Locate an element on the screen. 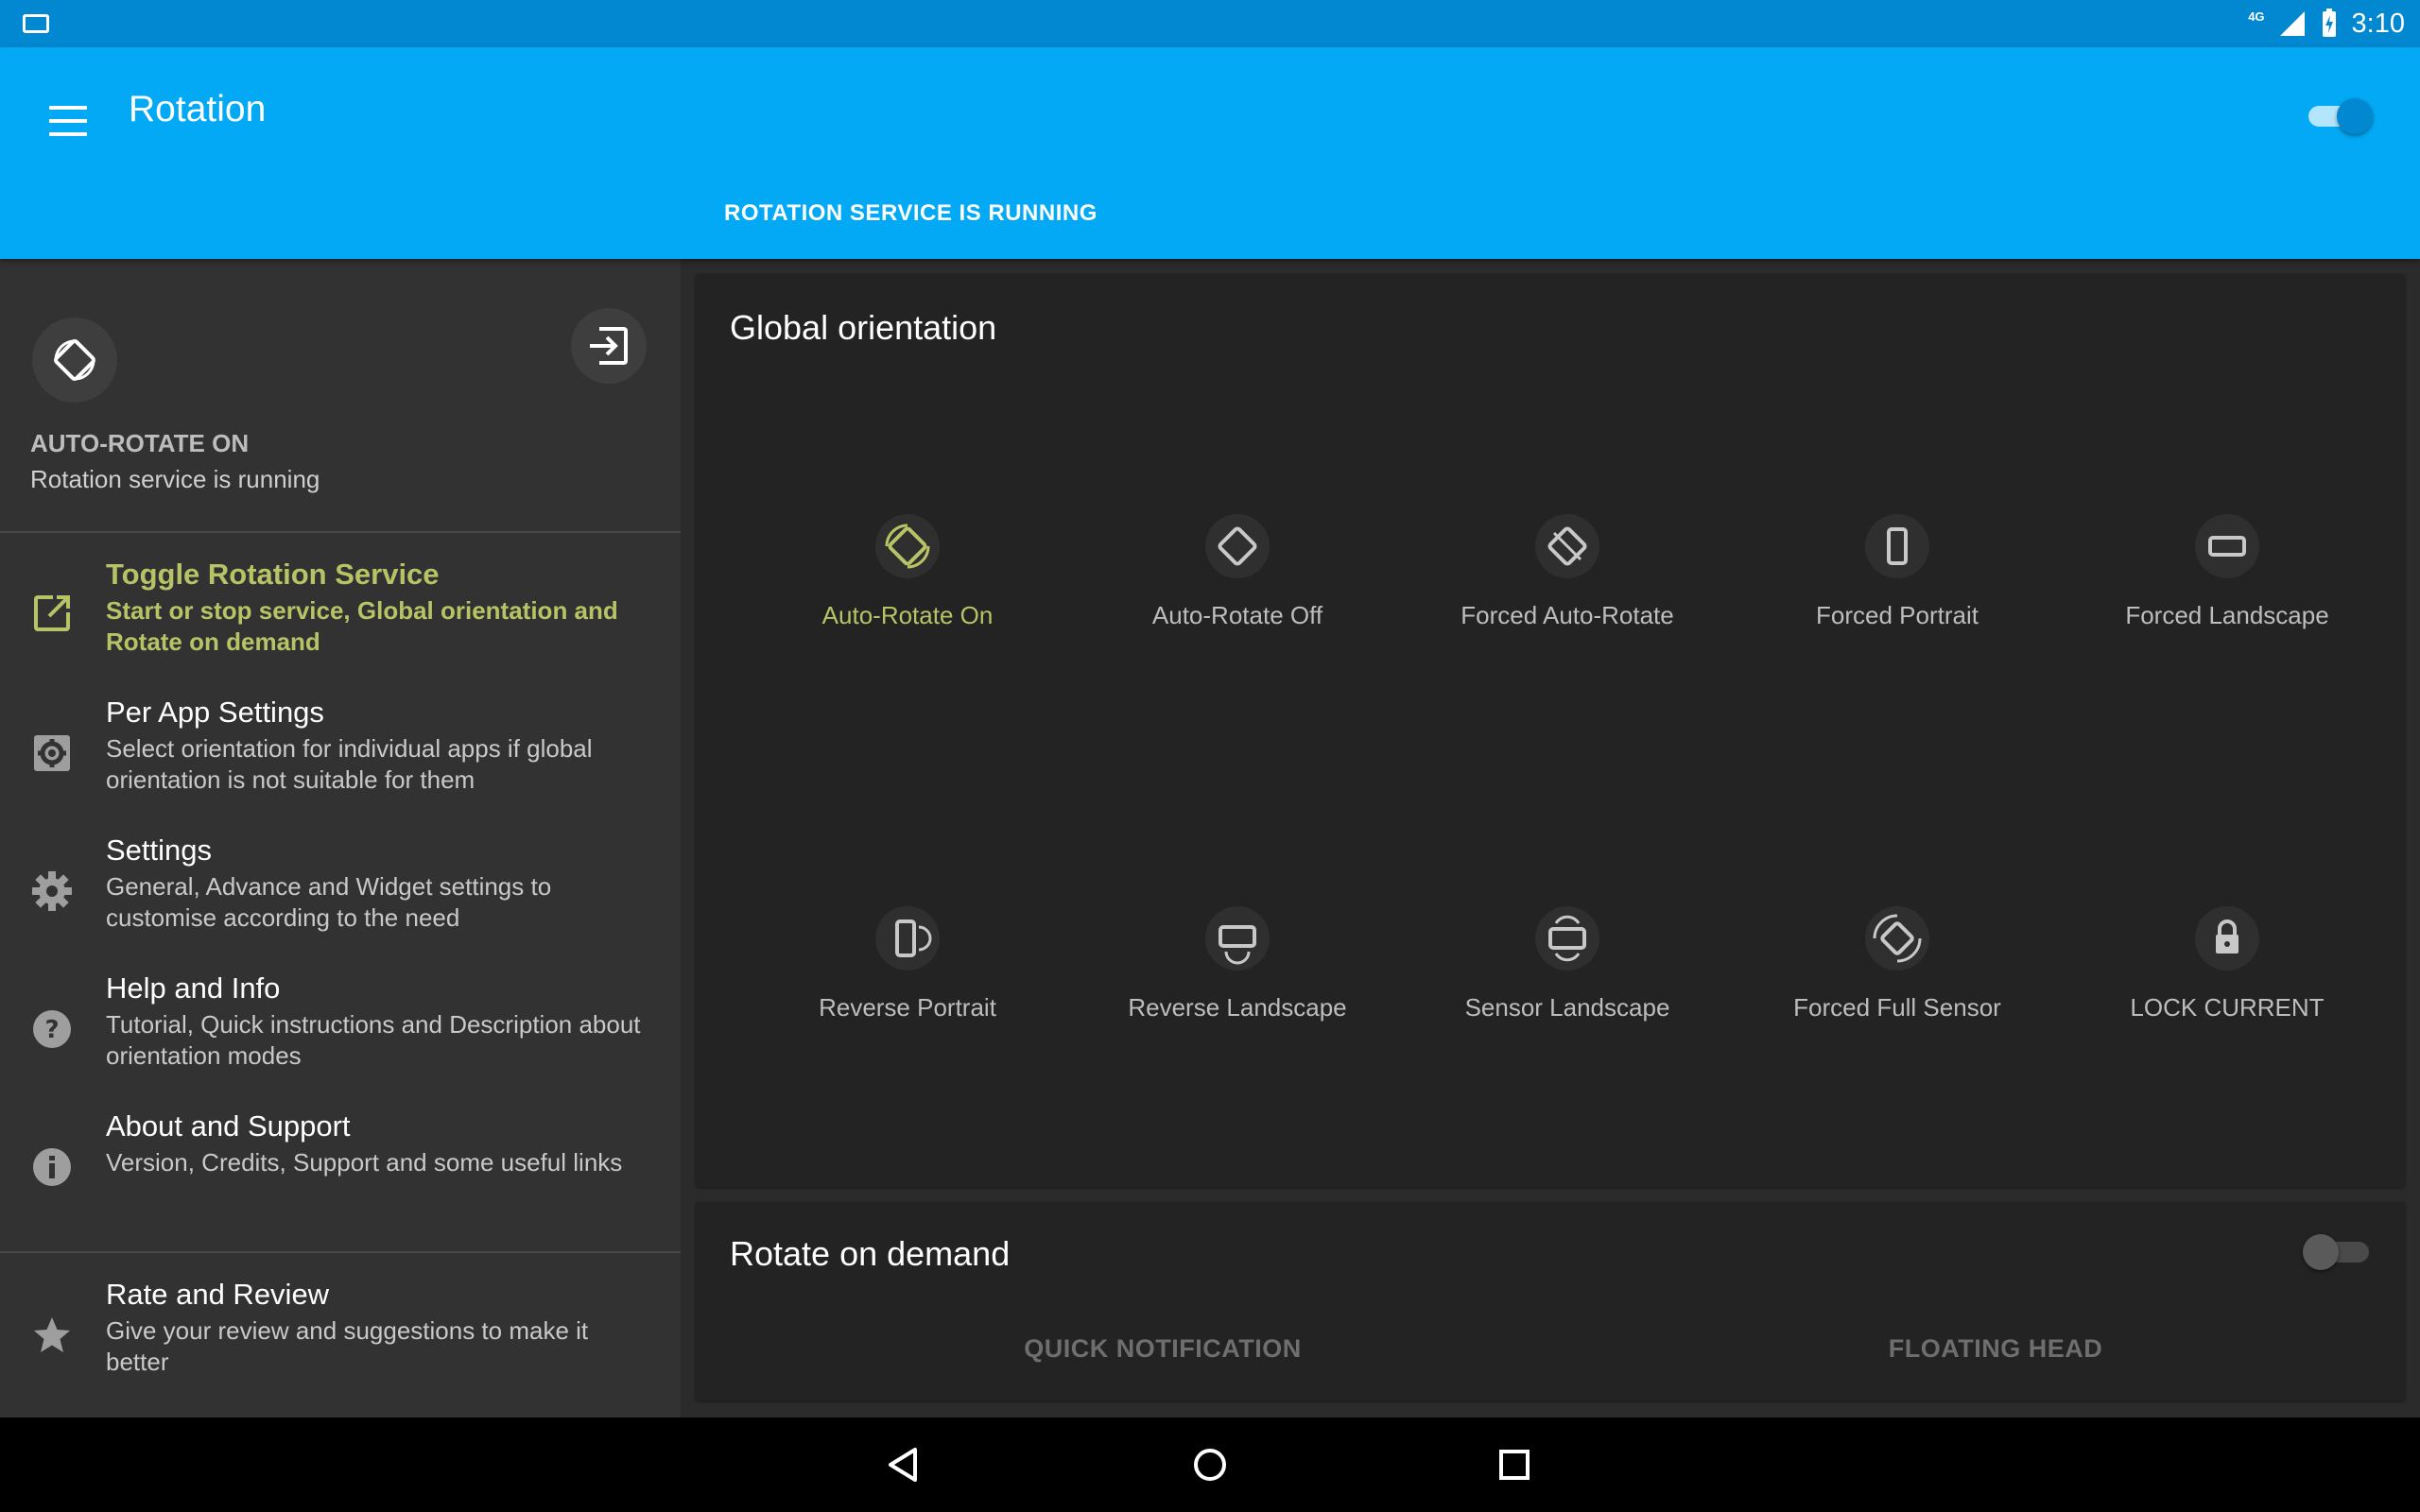  gear-icon is located at coordinates (52, 891).